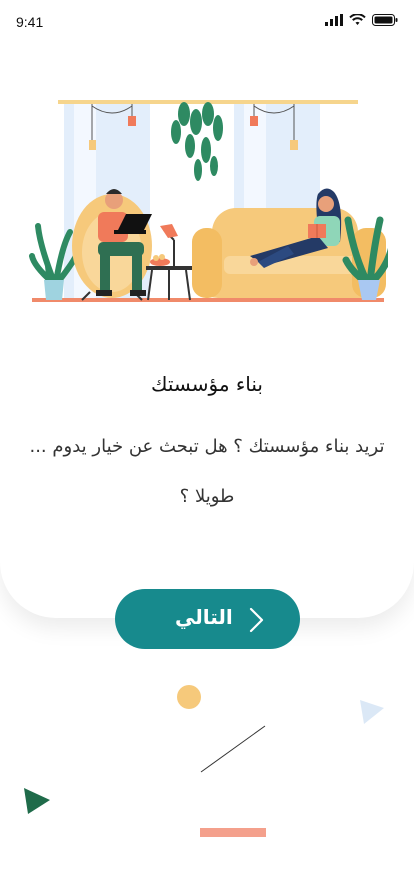  What do you see at coordinates (233, 832) in the screenshot?
I see `decor-bar` at bounding box center [233, 832].